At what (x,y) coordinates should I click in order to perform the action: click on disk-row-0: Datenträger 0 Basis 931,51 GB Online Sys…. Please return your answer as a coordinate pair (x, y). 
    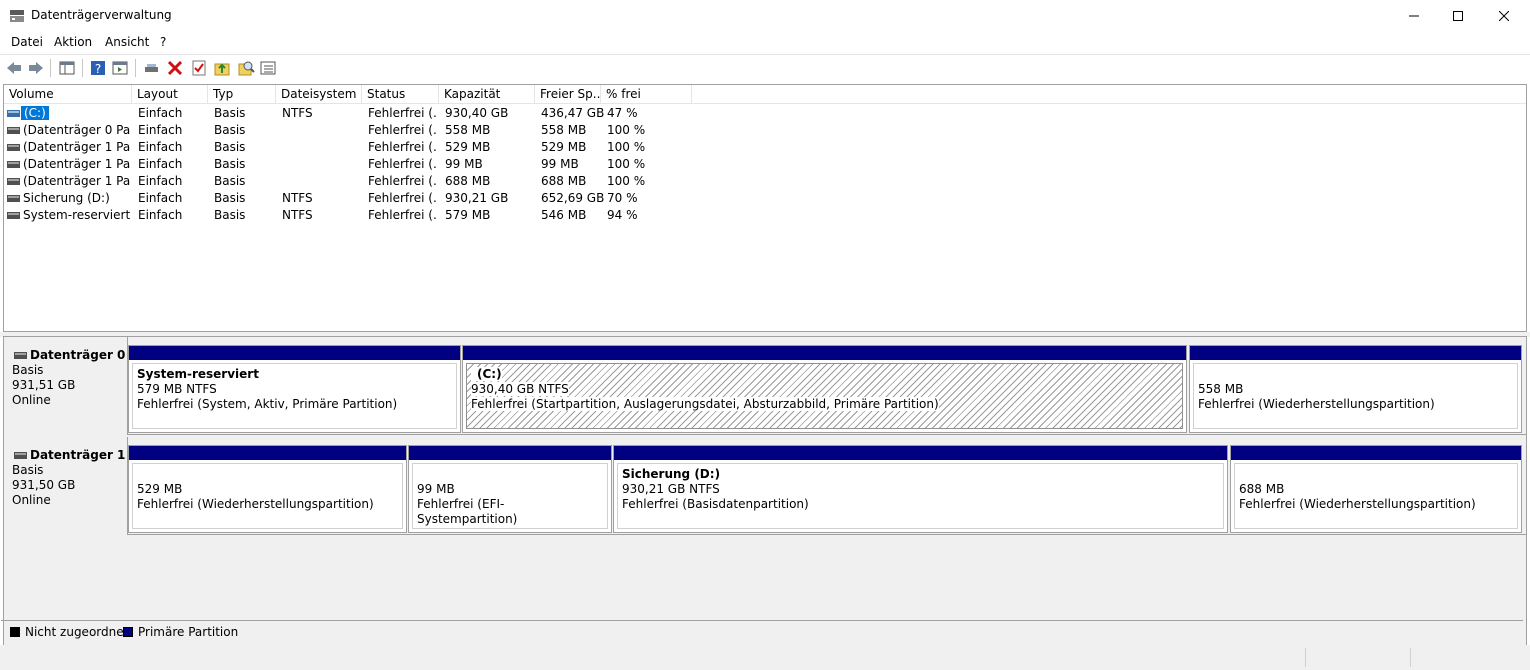
    Looking at the image, I should click on (765, 386).